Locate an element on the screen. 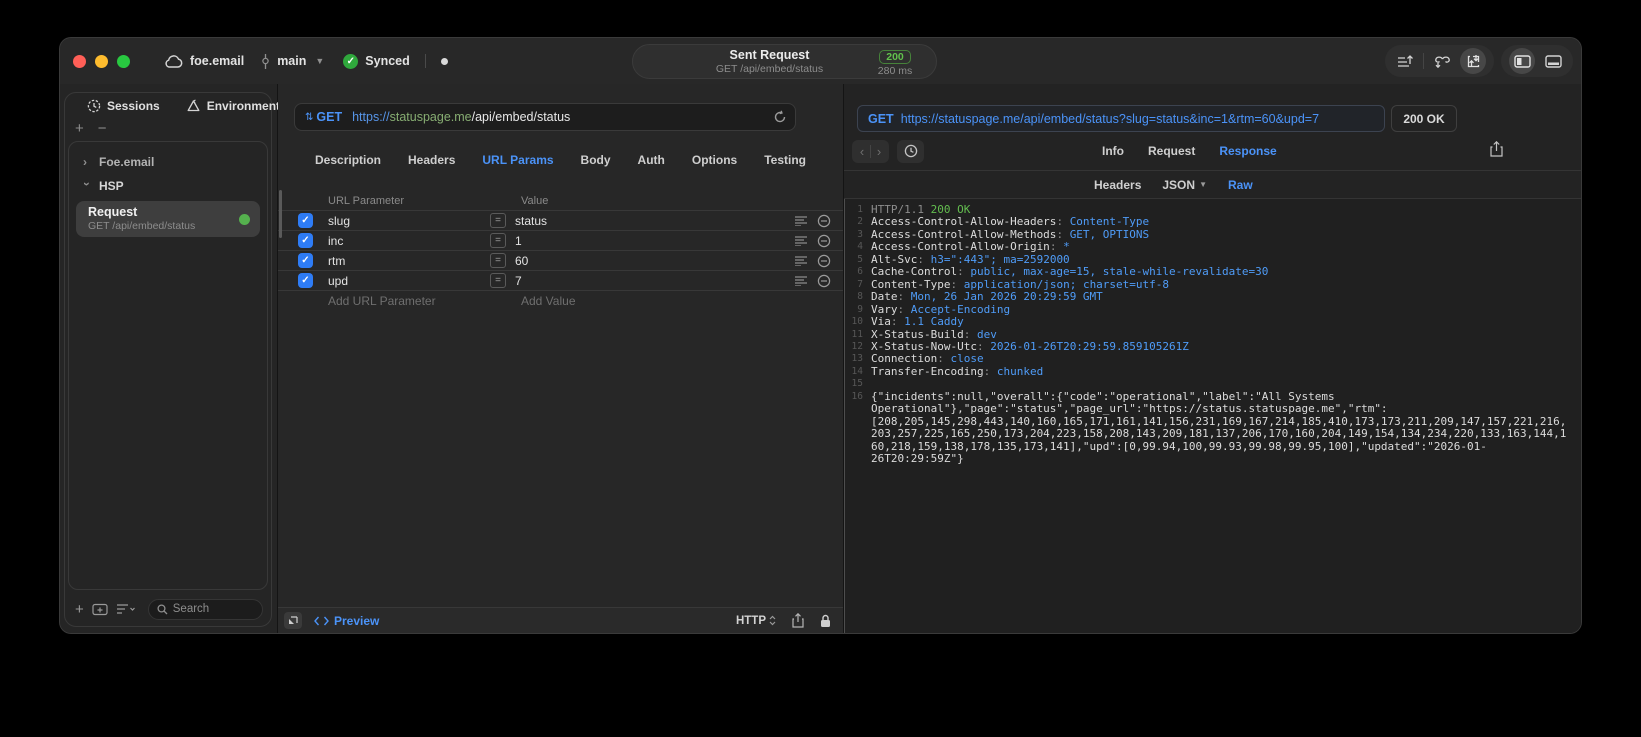 The height and width of the screenshot is (737, 1641). param-name: rtm is located at coordinates (409, 261).